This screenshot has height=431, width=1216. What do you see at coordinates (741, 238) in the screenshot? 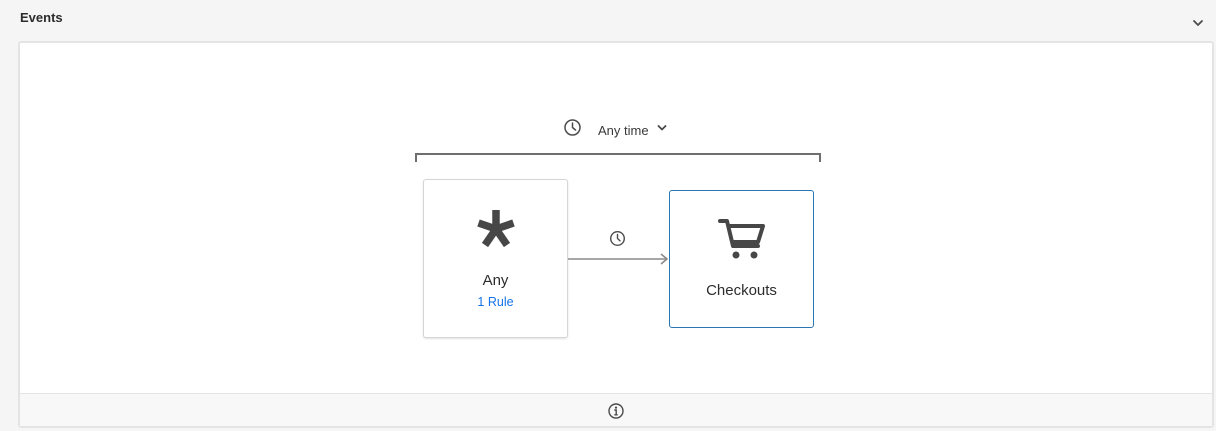
I see `shopping-cart-icon` at bounding box center [741, 238].